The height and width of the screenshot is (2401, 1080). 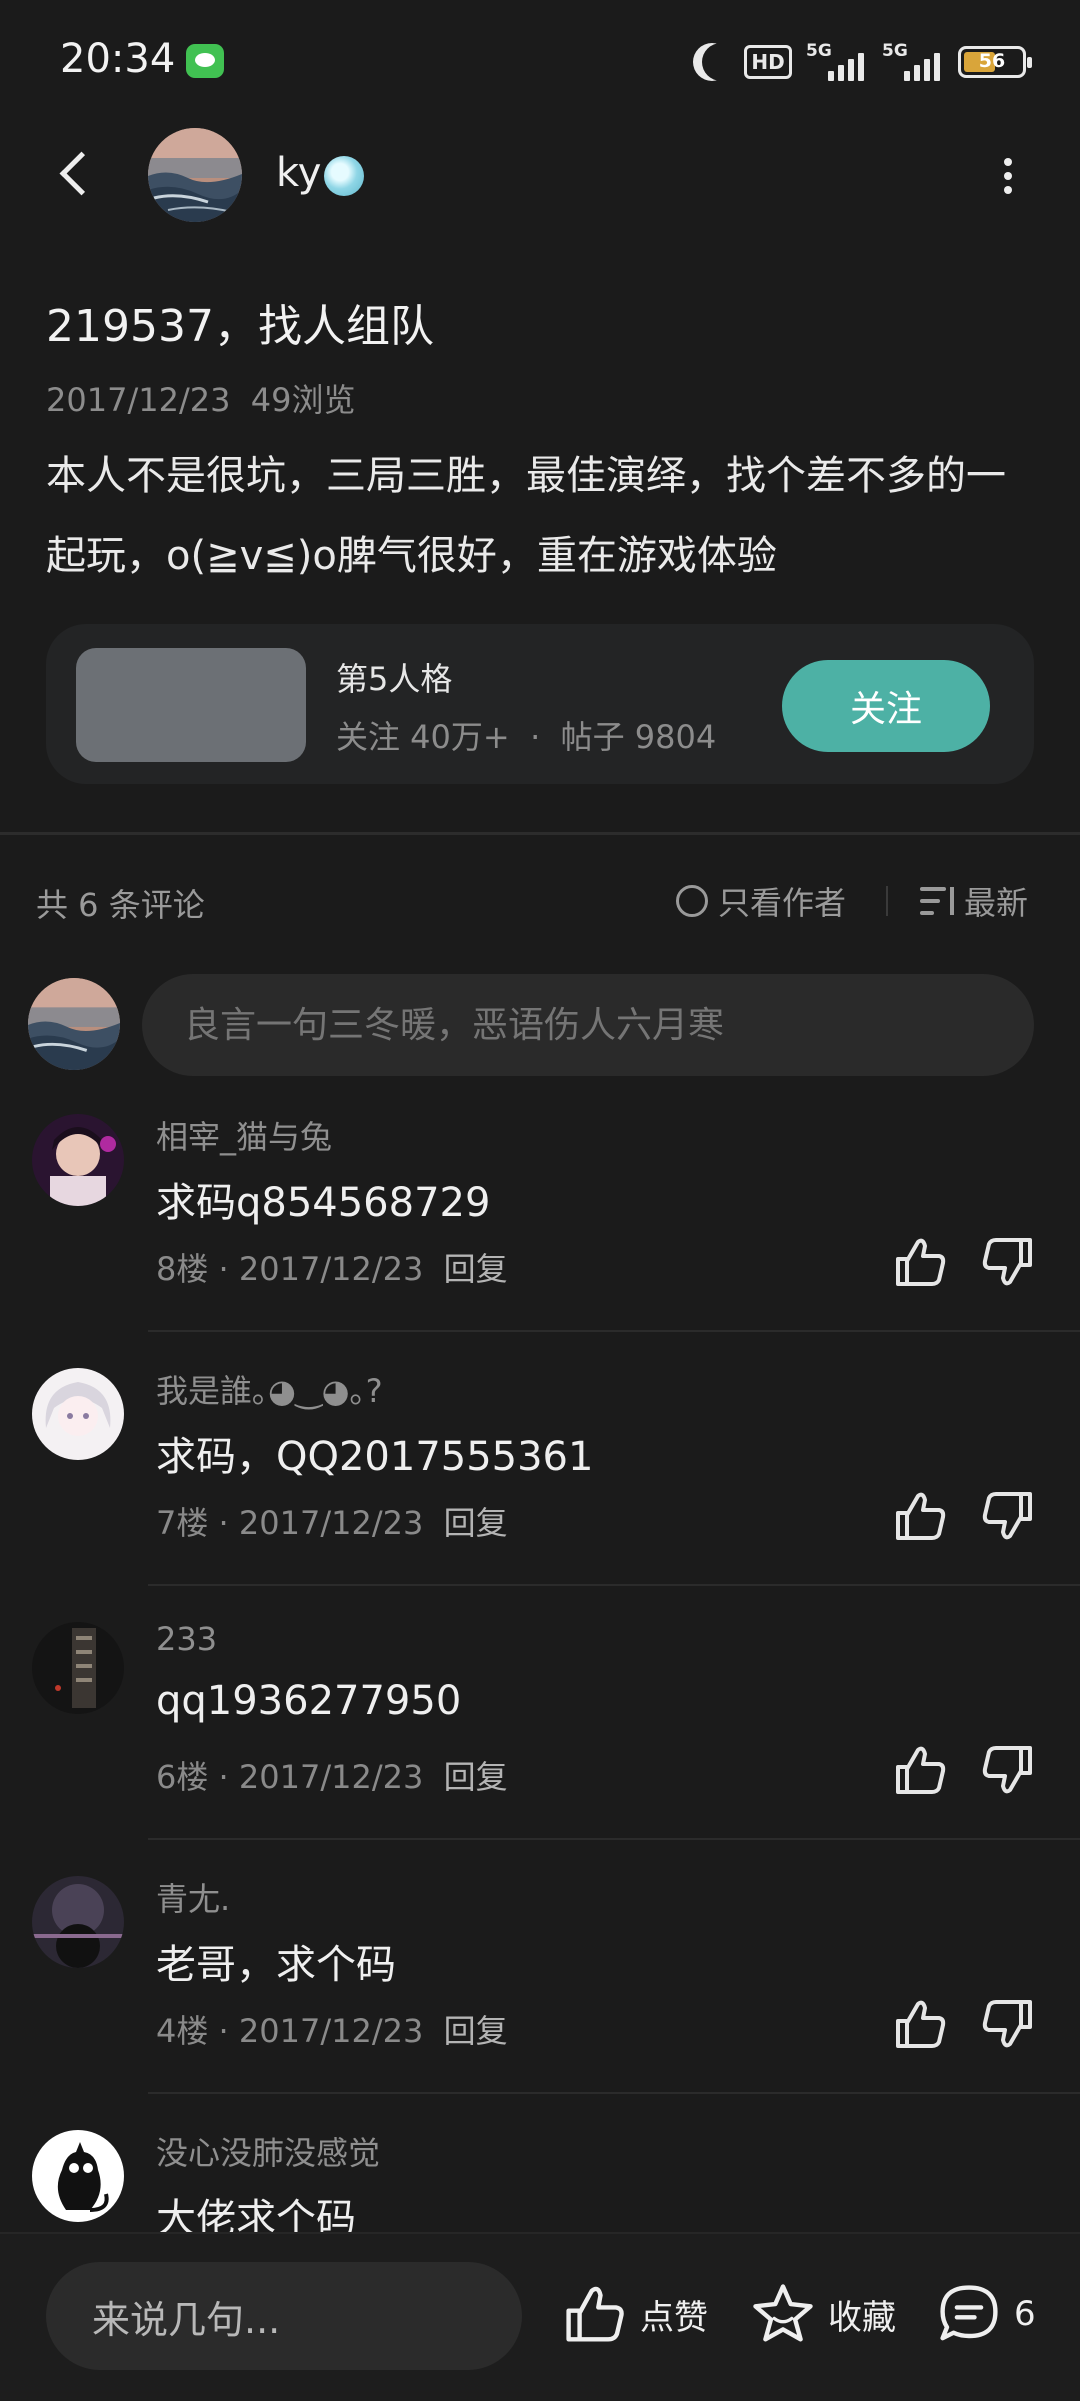 What do you see at coordinates (540, 2316) in the screenshot?
I see `bottom-action-bar: 来说几句... 点赞 收藏 6` at bounding box center [540, 2316].